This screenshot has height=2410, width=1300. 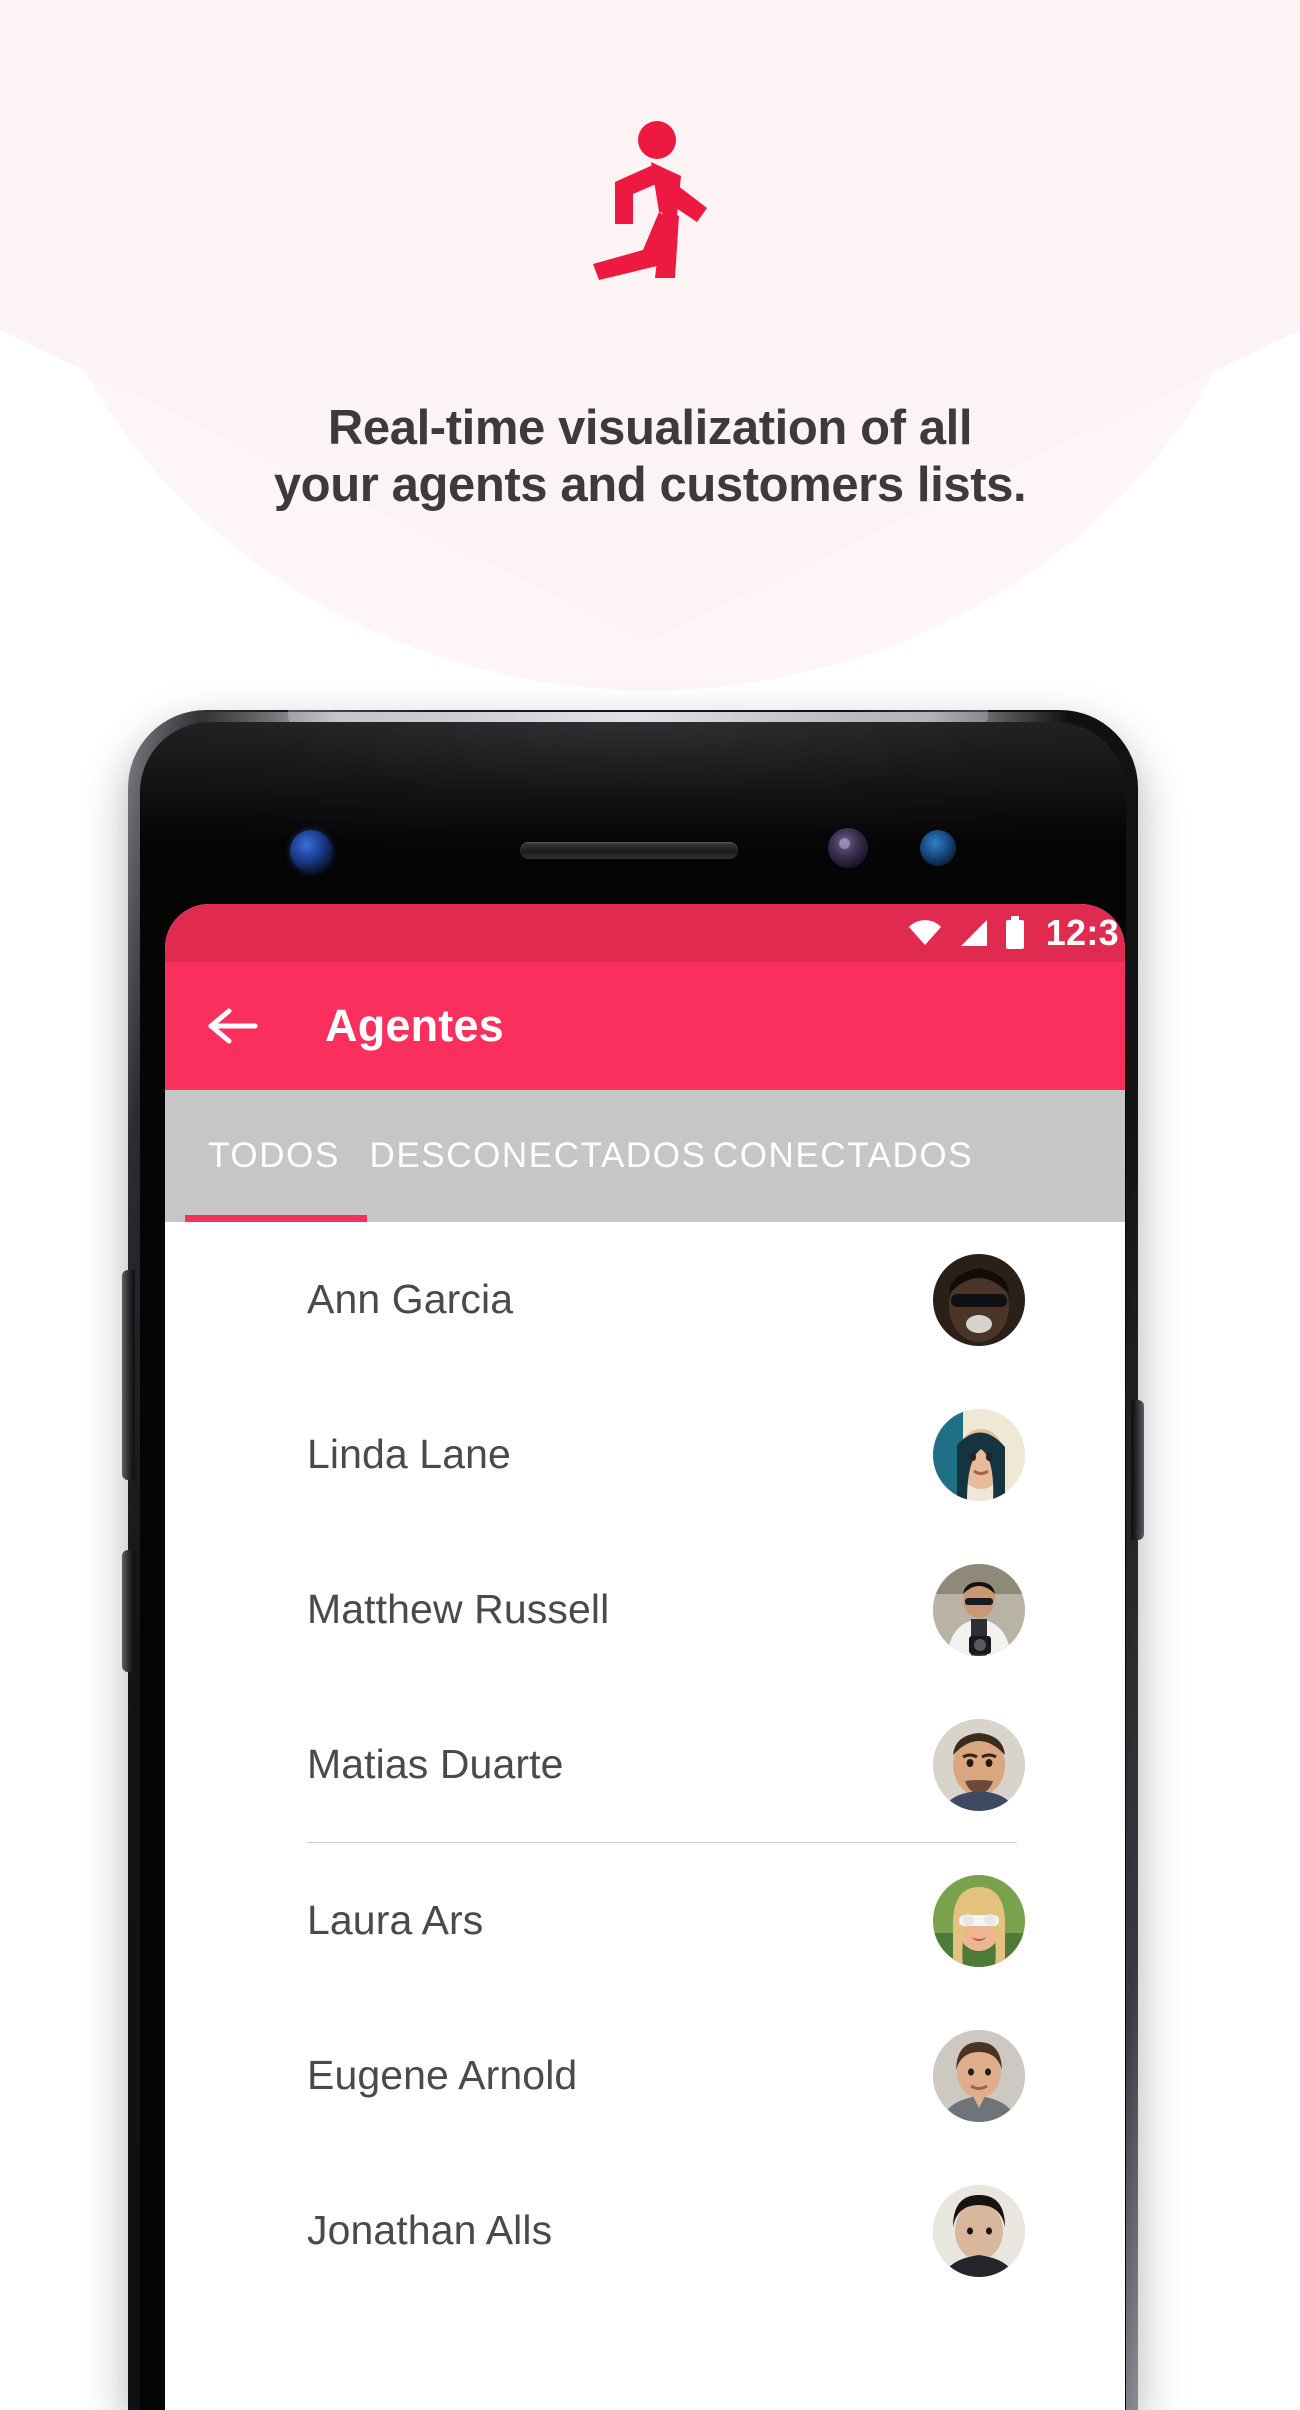 I want to click on headline-line-1: Real-time visualization of all, so click(x=650, y=428).